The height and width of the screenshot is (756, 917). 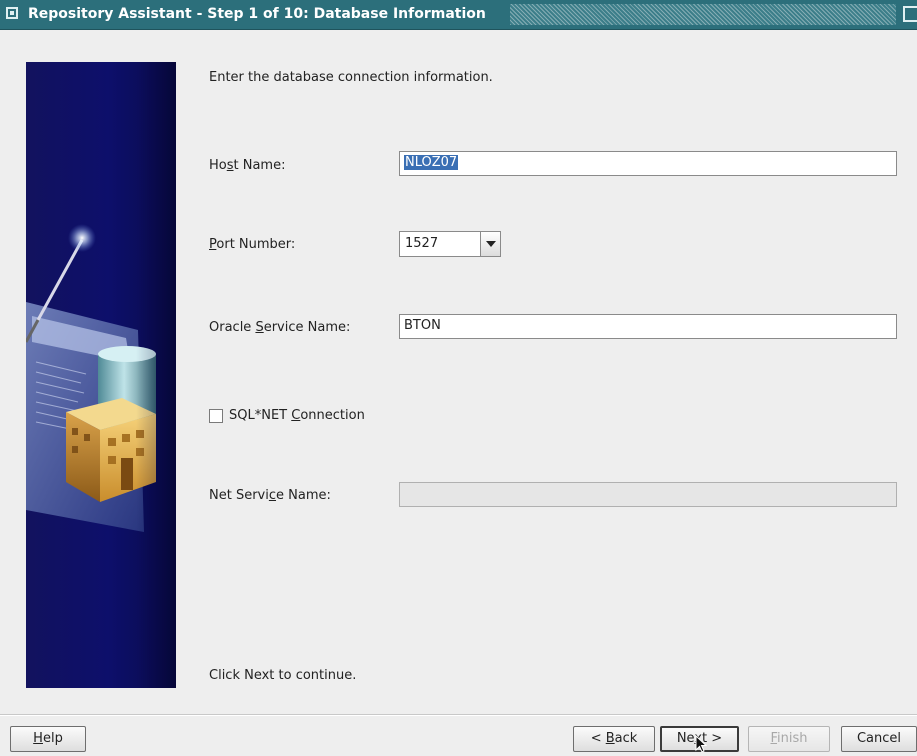 I want to click on back-button: < Back, so click(x=614, y=739).